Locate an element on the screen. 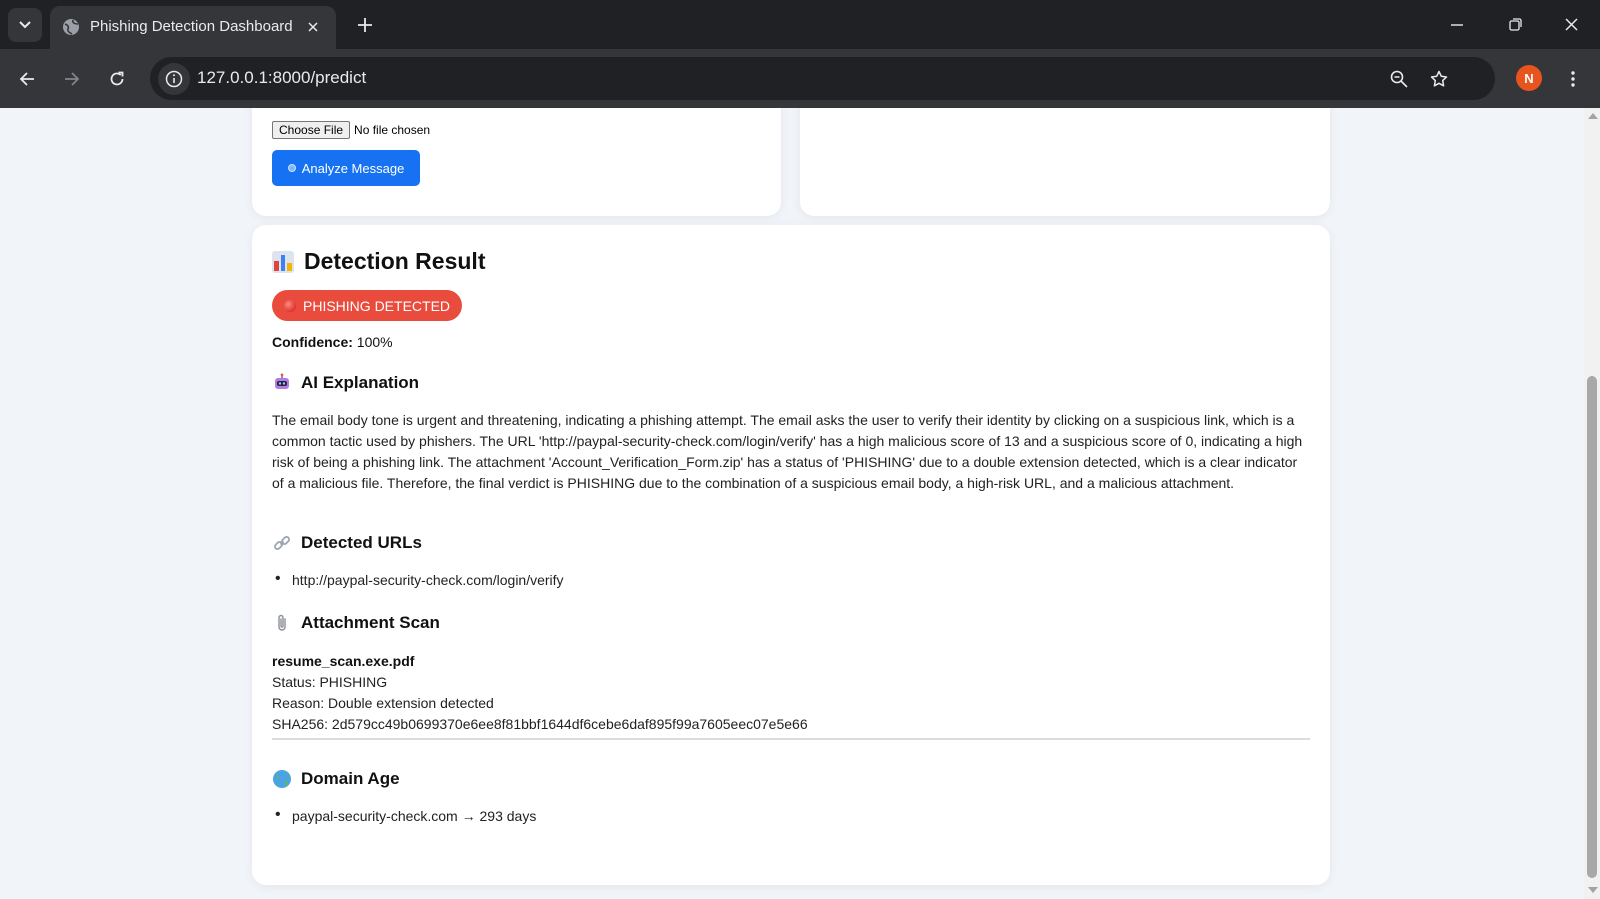 The height and width of the screenshot is (899, 1600). plus-icon is located at coordinates (365, 25).